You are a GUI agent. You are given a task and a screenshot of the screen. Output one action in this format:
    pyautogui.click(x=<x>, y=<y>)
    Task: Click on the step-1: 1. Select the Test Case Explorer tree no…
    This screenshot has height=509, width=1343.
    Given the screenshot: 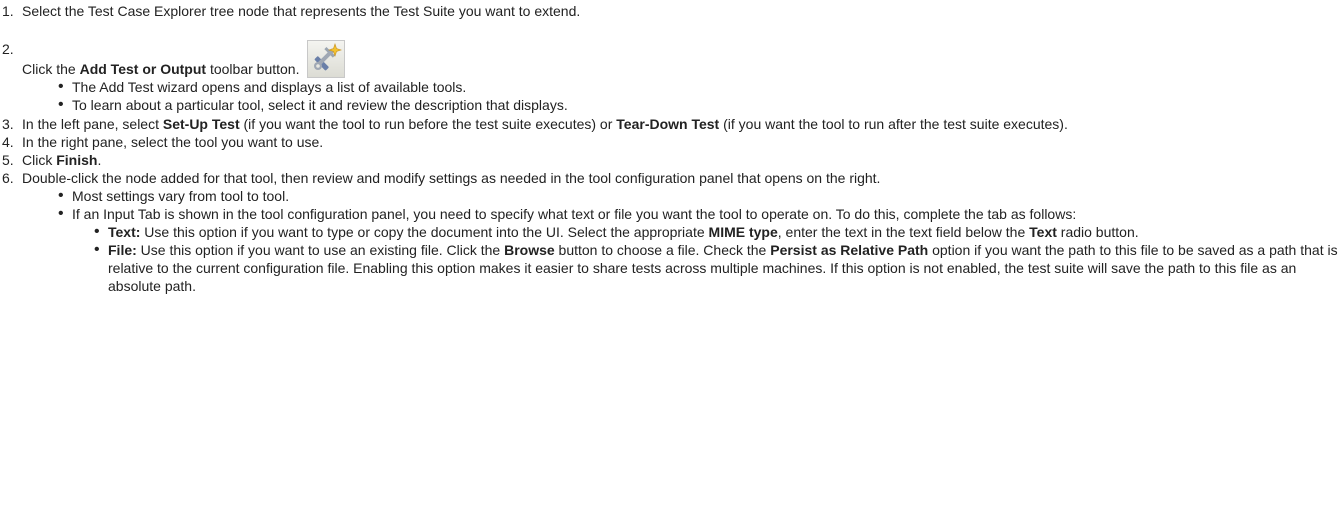 What is the action you would take?
    pyautogui.click(x=671, y=11)
    